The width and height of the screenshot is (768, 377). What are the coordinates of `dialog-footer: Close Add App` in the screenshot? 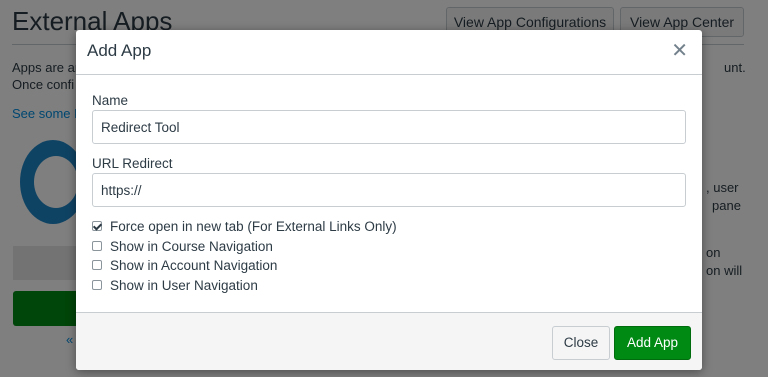 It's located at (389, 341).